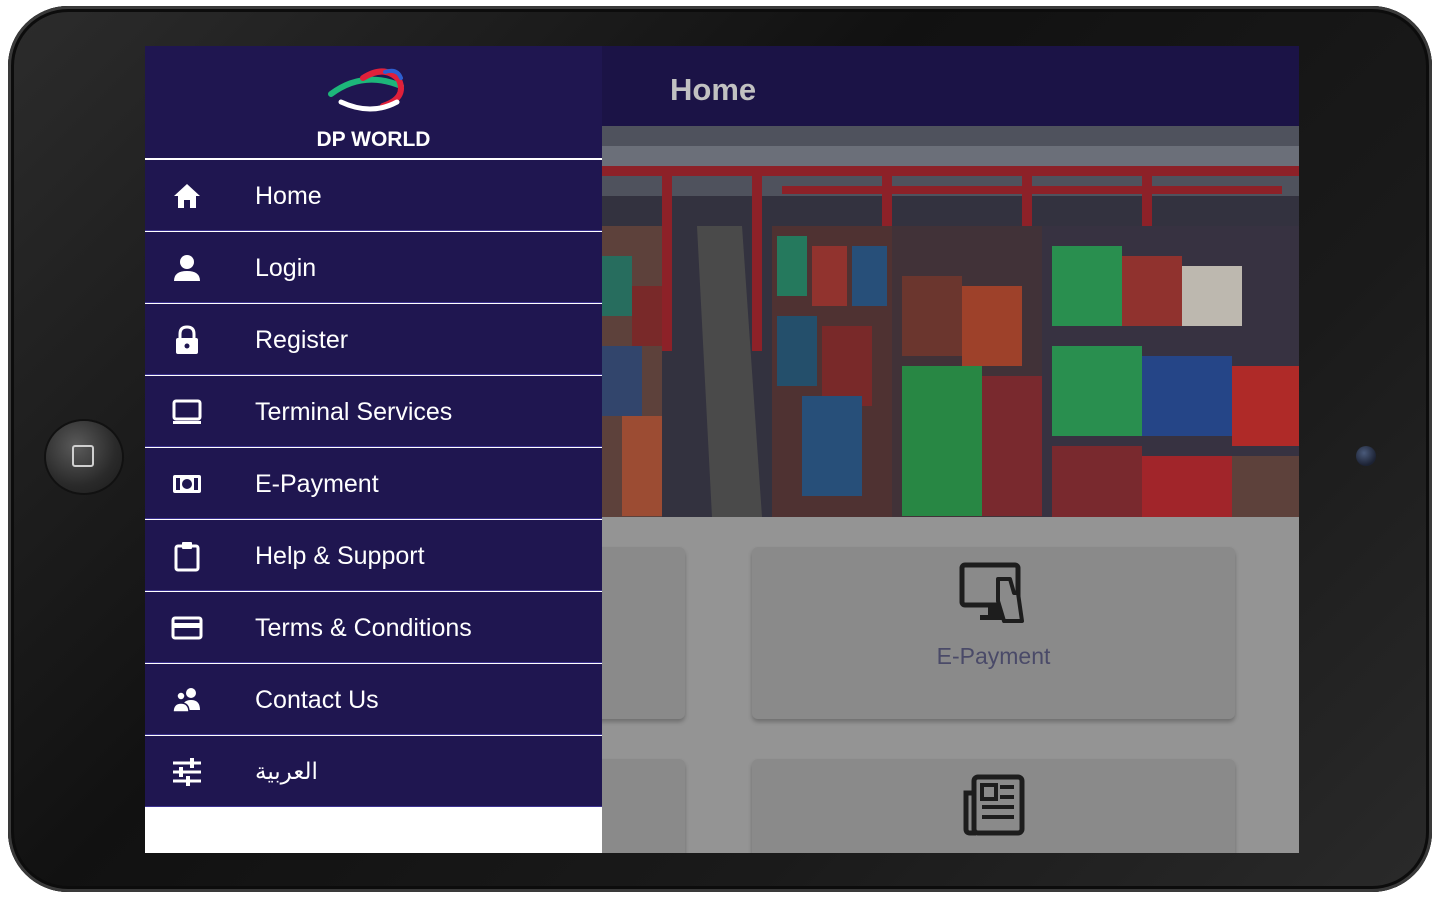  I want to click on drawer-item-label: Terminal Services, so click(354, 412).